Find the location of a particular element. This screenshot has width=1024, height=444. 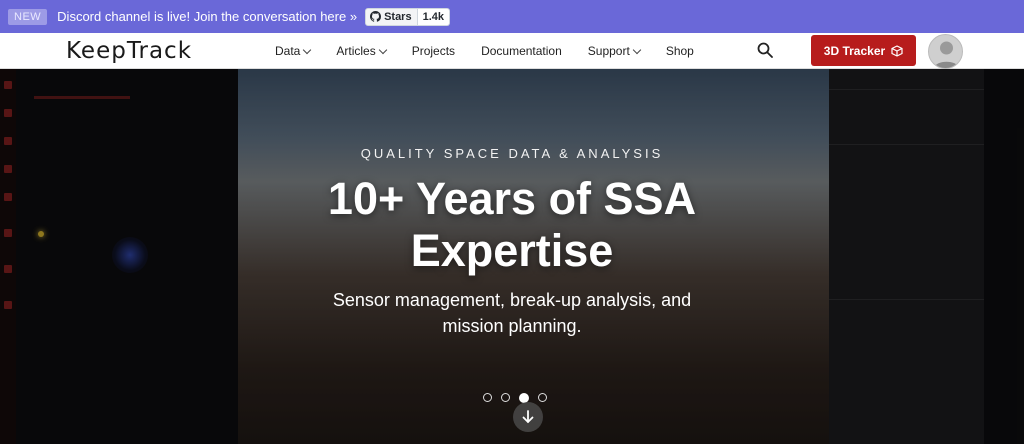

cube-icon is located at coordinates (897, 50).